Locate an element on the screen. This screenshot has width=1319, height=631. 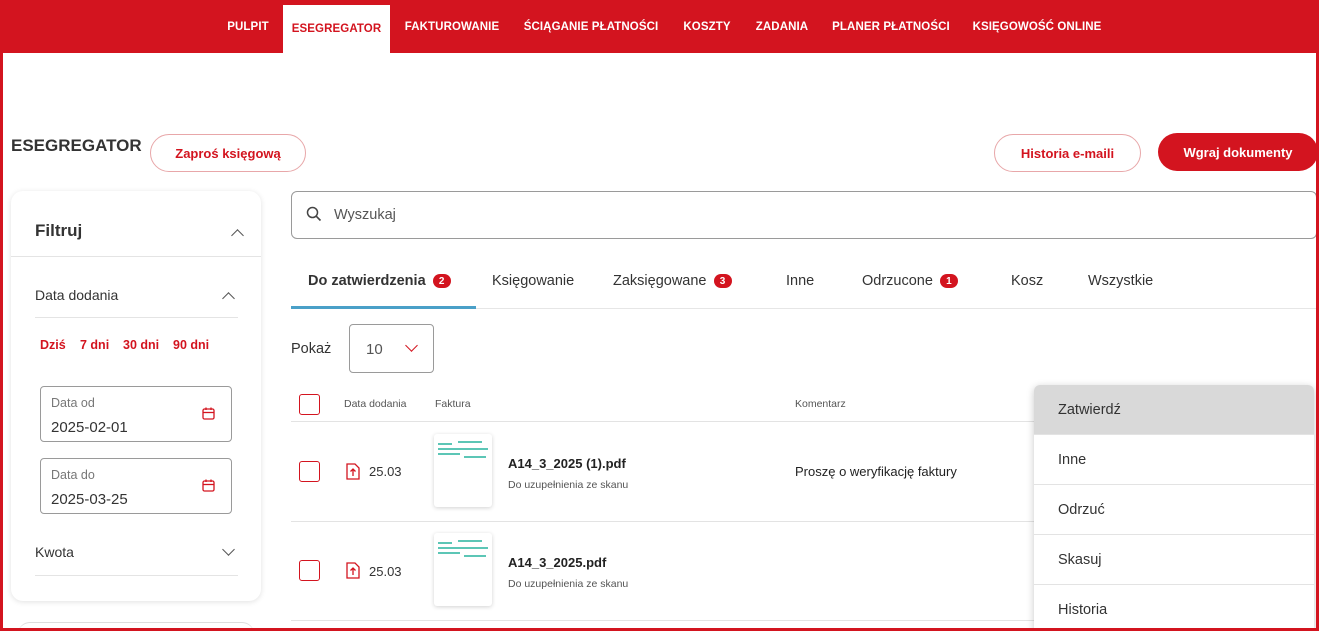
filter-title: Filtruj is located at coordinates (59, 230).